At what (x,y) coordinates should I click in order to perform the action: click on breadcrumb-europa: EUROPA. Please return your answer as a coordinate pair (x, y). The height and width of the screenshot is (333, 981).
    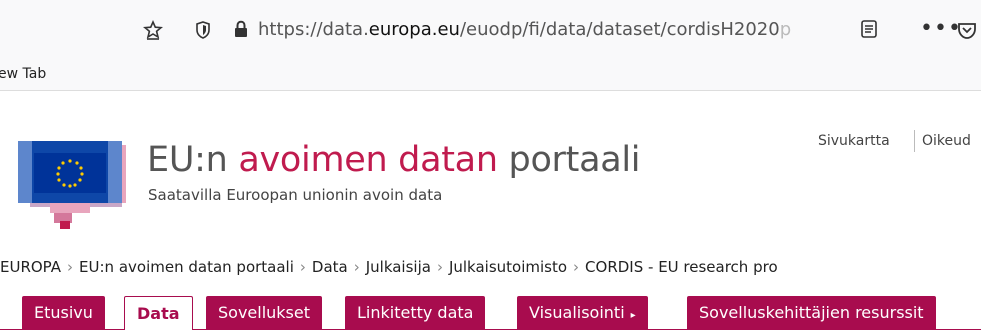
    Looking at the image, I should click on (30, 267).